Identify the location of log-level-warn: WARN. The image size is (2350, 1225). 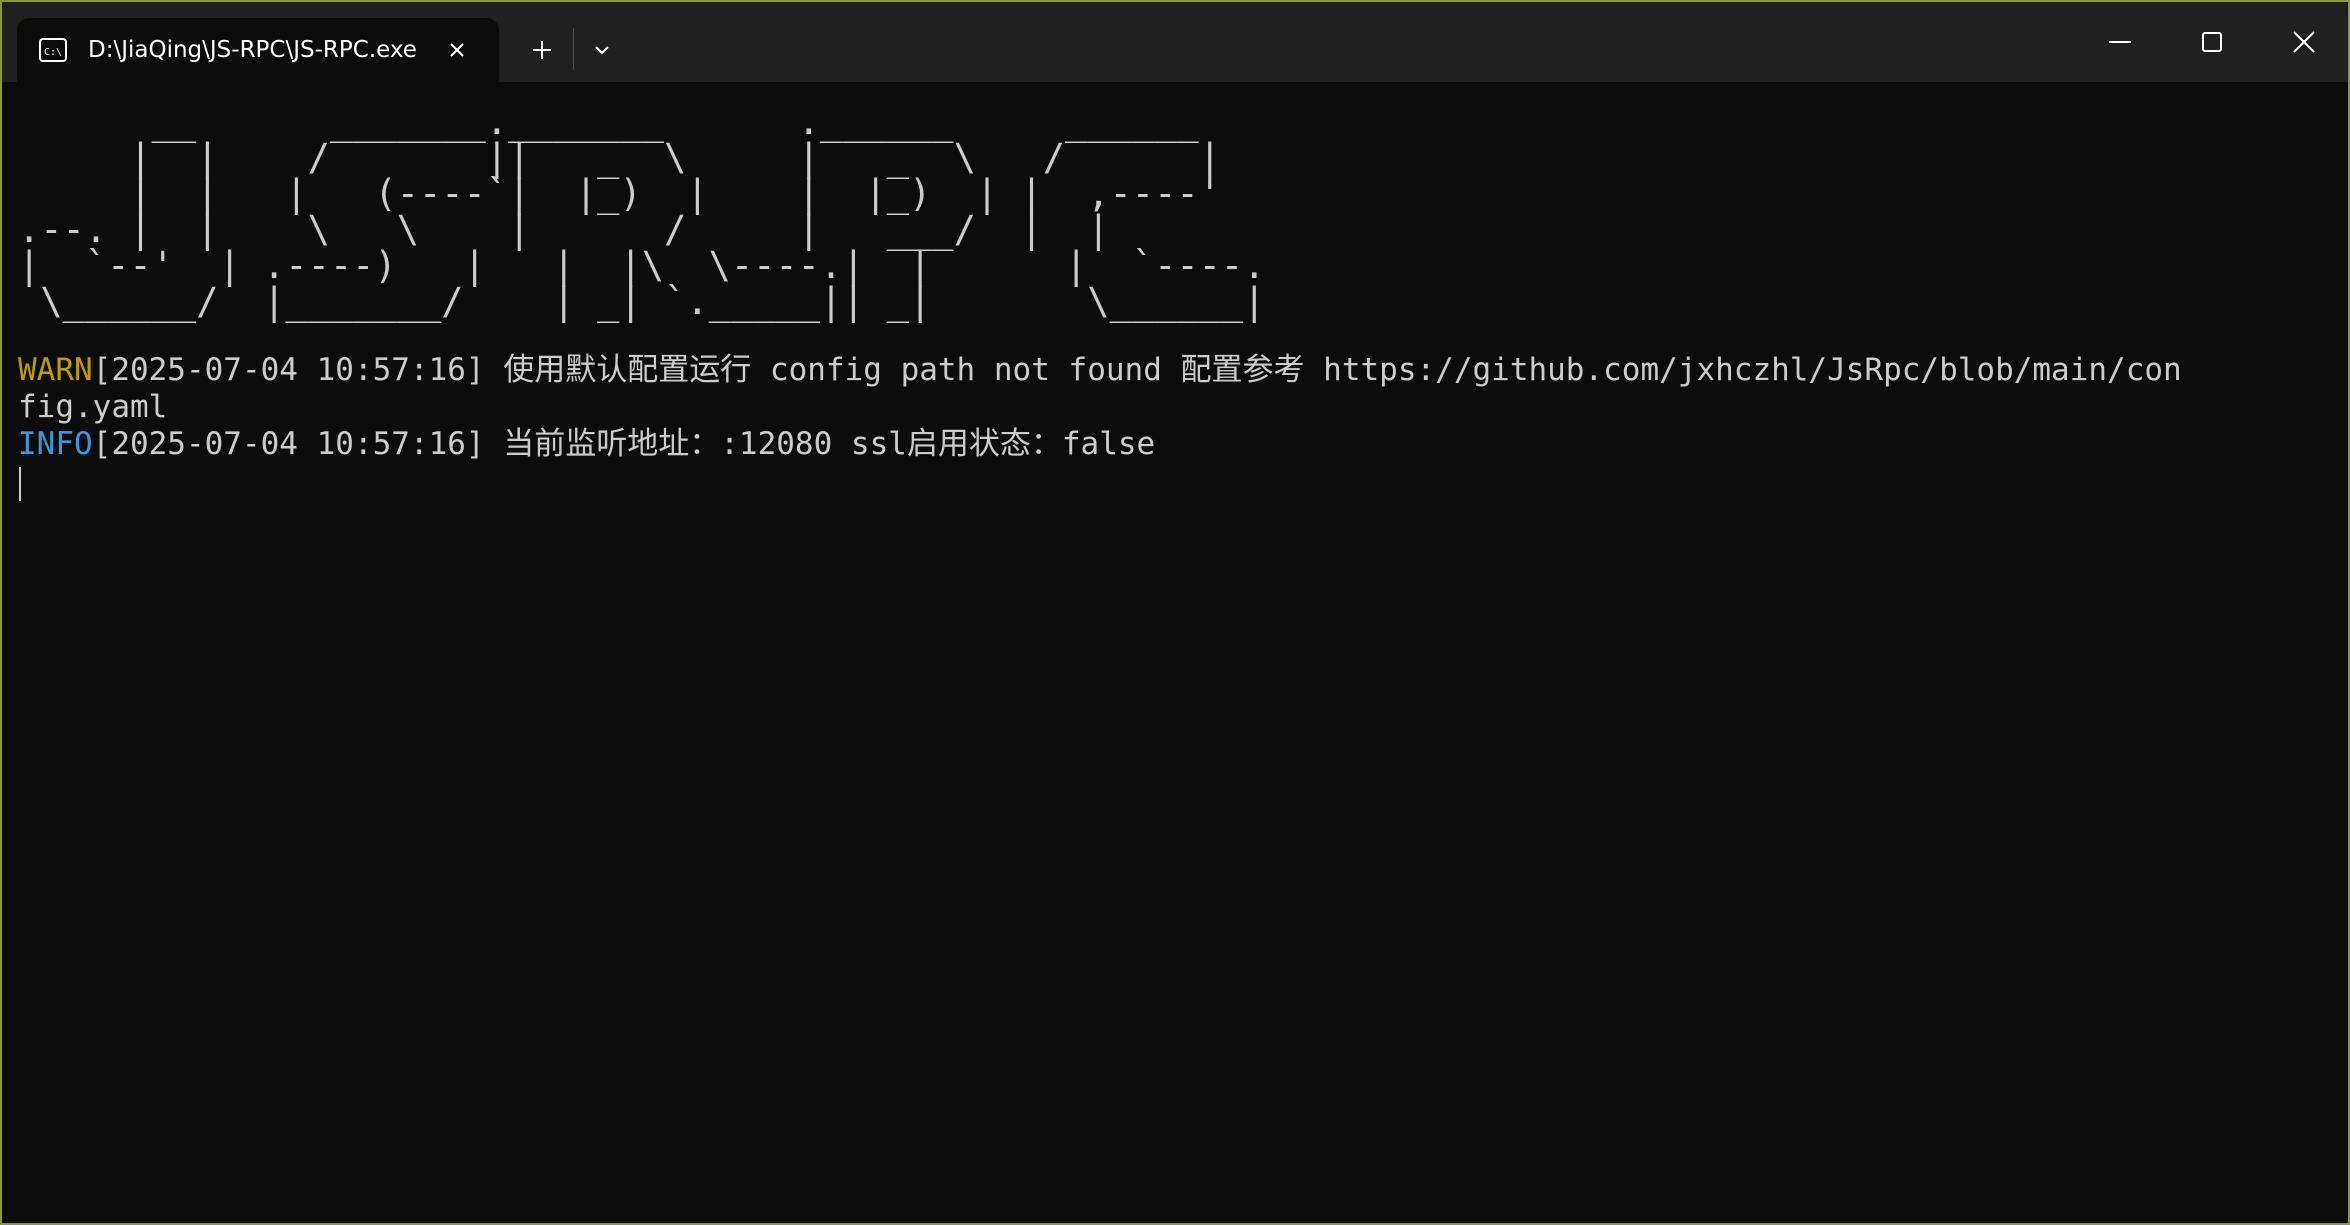
(55, 370).